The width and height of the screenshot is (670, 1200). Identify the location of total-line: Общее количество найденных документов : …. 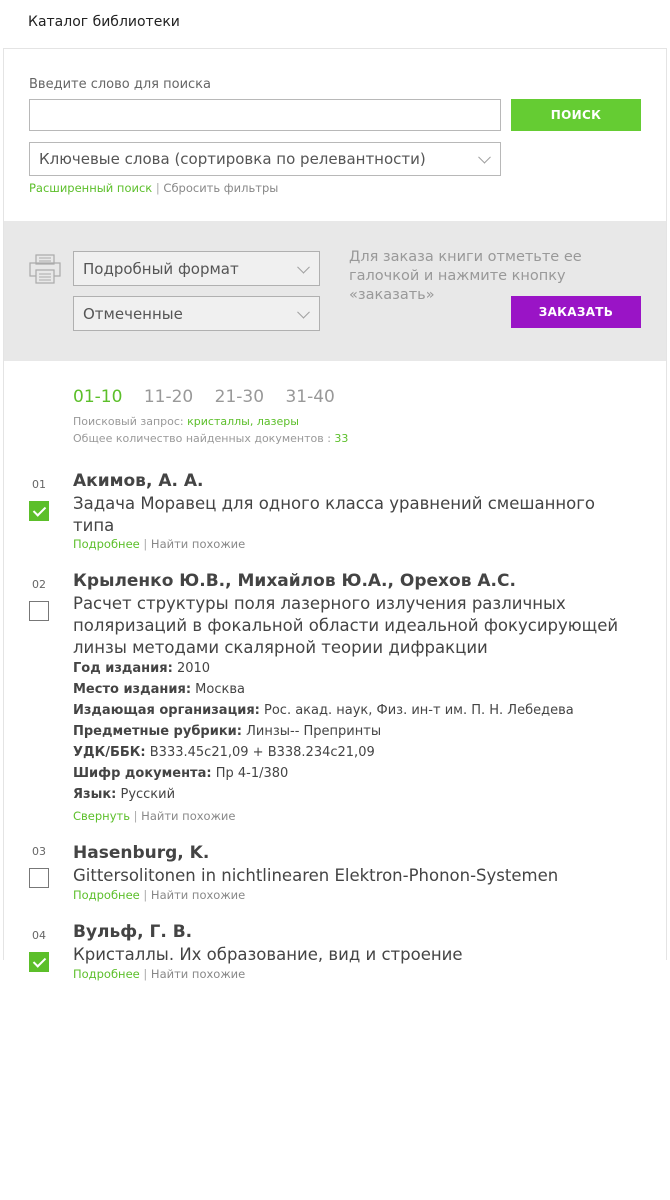
(210, 438).